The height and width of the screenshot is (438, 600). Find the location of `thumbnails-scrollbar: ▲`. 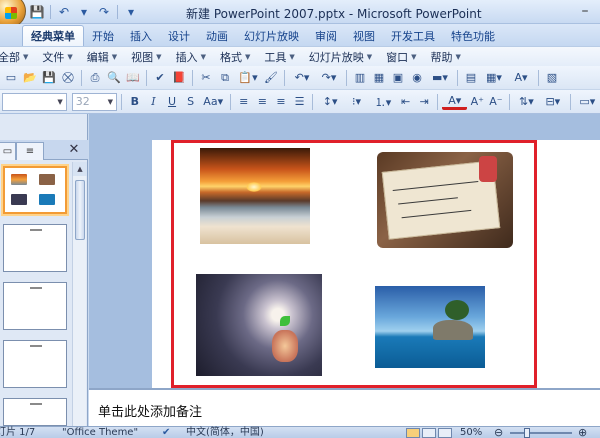

thumbnails-scrollbar: ▲ is located at coordinates (79, 294).